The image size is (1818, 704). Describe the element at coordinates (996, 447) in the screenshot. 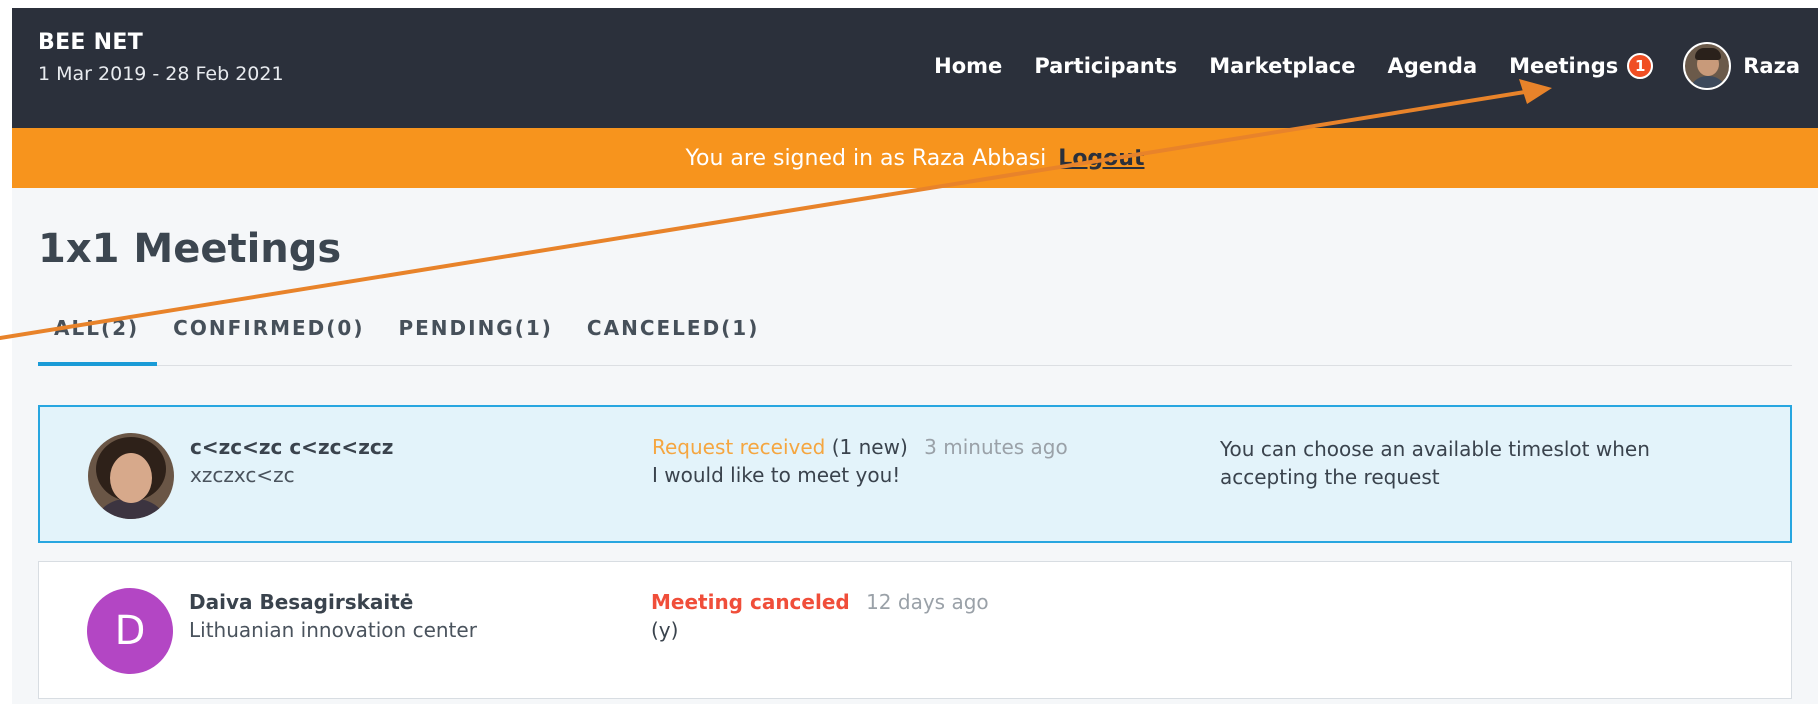

I see `status-time: 3 minutes ago` at that location.